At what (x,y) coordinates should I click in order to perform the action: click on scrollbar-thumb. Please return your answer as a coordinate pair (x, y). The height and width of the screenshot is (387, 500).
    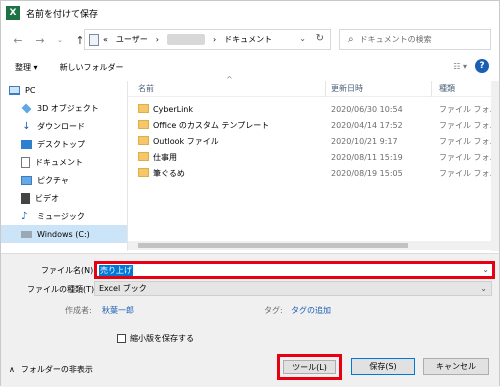
    Looking at the image, I should click on (273, 245).